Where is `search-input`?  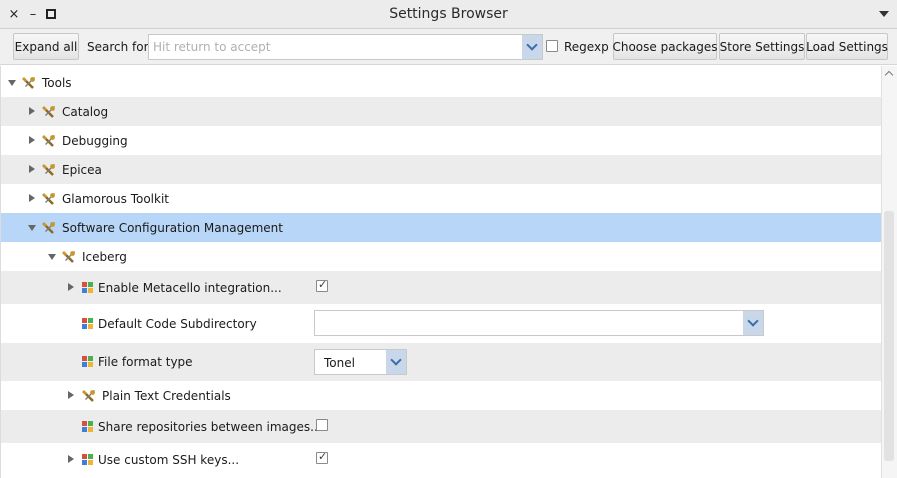
search-input is located at coordinates (336, 47).